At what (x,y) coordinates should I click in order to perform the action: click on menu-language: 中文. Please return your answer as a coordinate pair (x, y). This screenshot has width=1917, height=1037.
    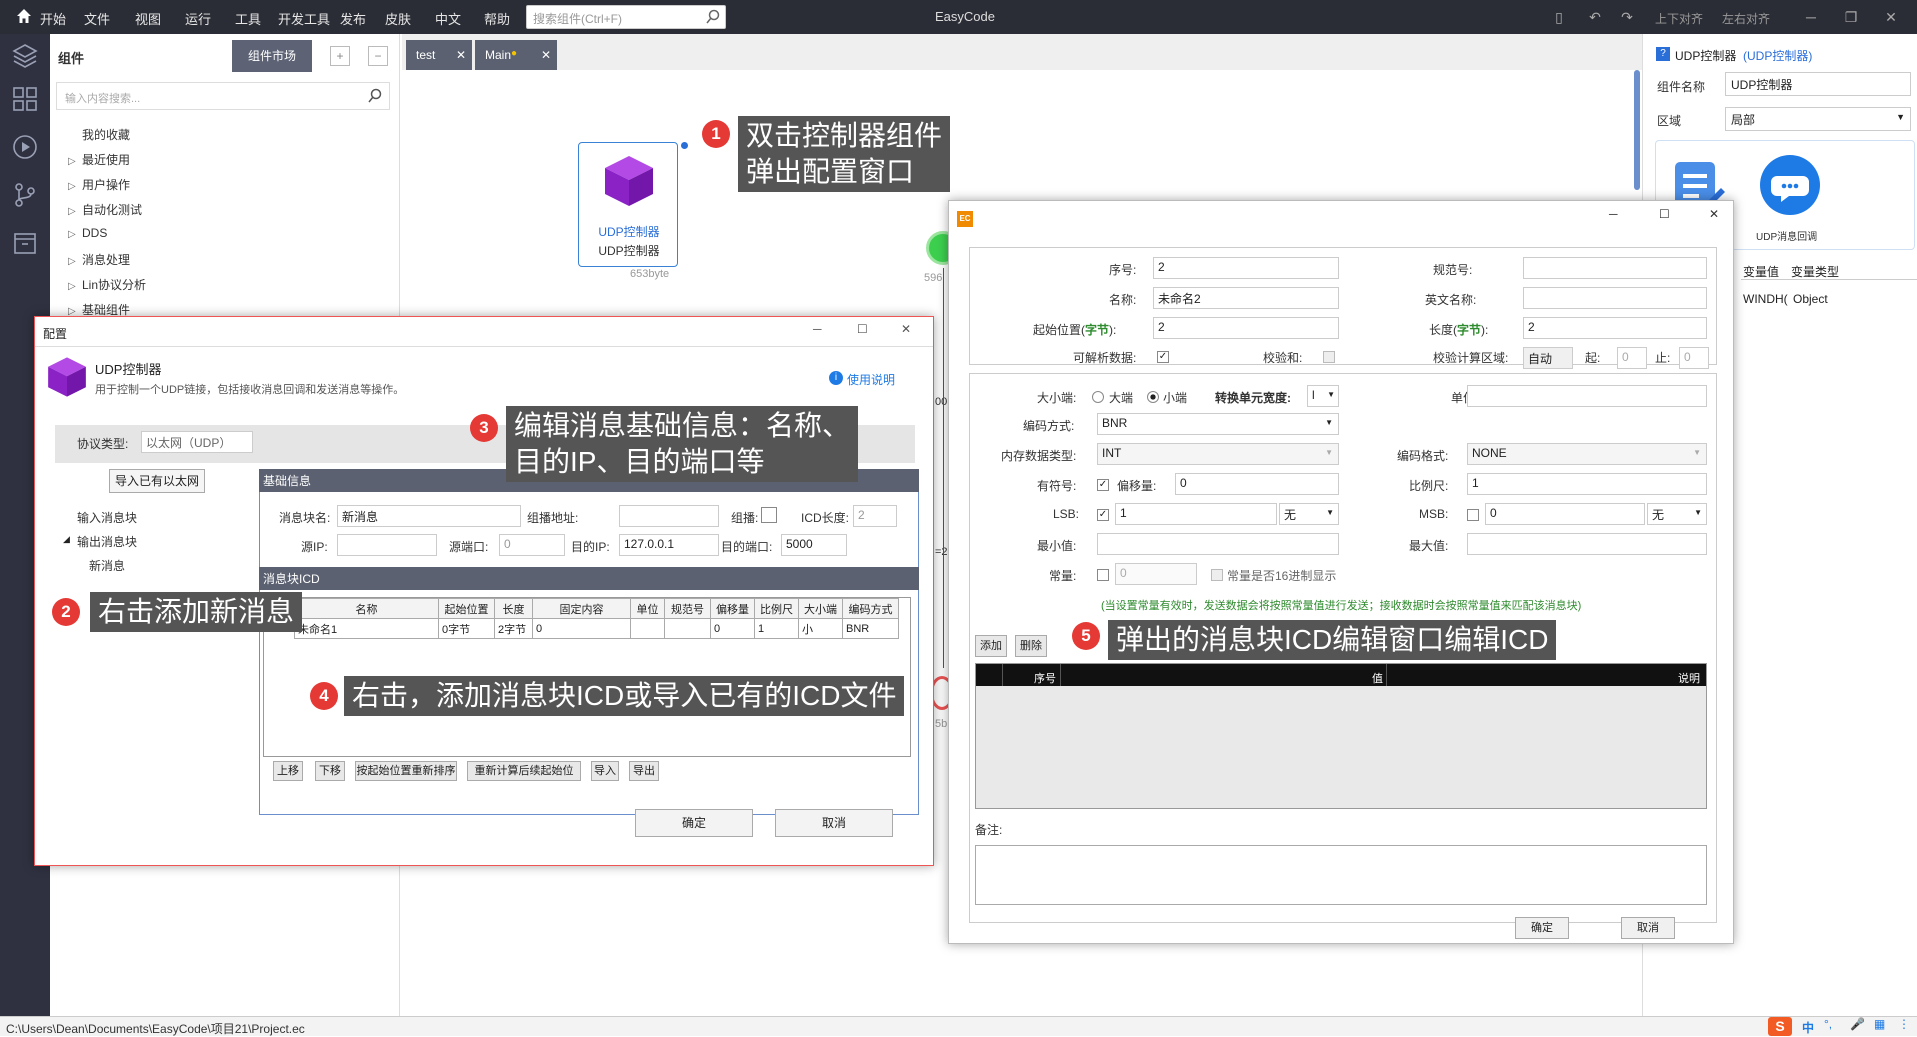
    Looking at the image, I should click on (448, 18).